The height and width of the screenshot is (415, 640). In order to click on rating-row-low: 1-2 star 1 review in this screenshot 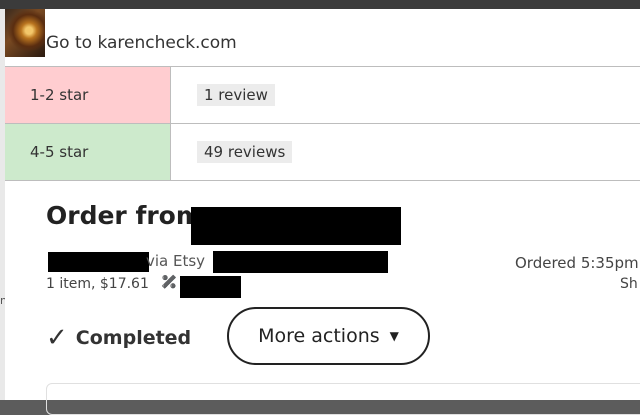, I will do `click(322, 94)`.